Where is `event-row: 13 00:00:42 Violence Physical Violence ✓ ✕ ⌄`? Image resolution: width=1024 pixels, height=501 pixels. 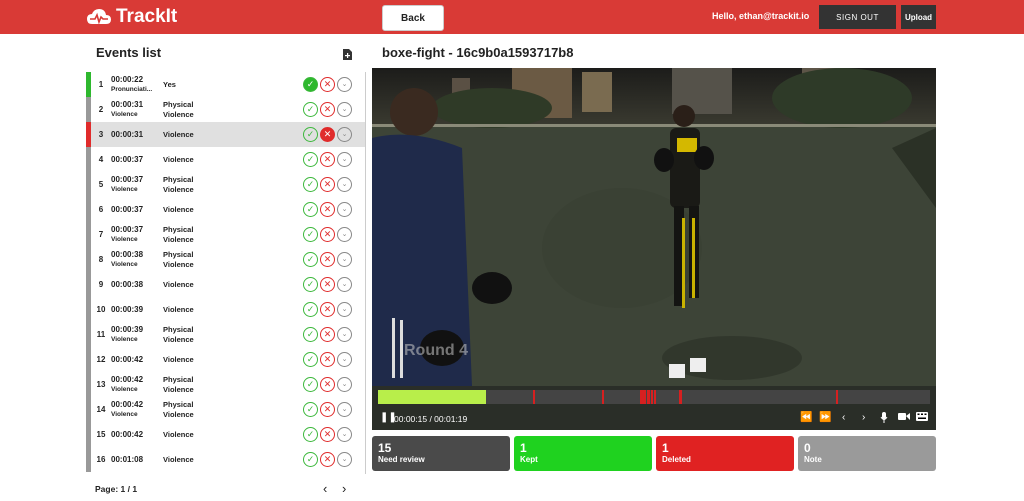
event-row: 13 00:00:42 Violence Physical Violence ✓ ✕ ⌄ is located at coordinates (225, 384).